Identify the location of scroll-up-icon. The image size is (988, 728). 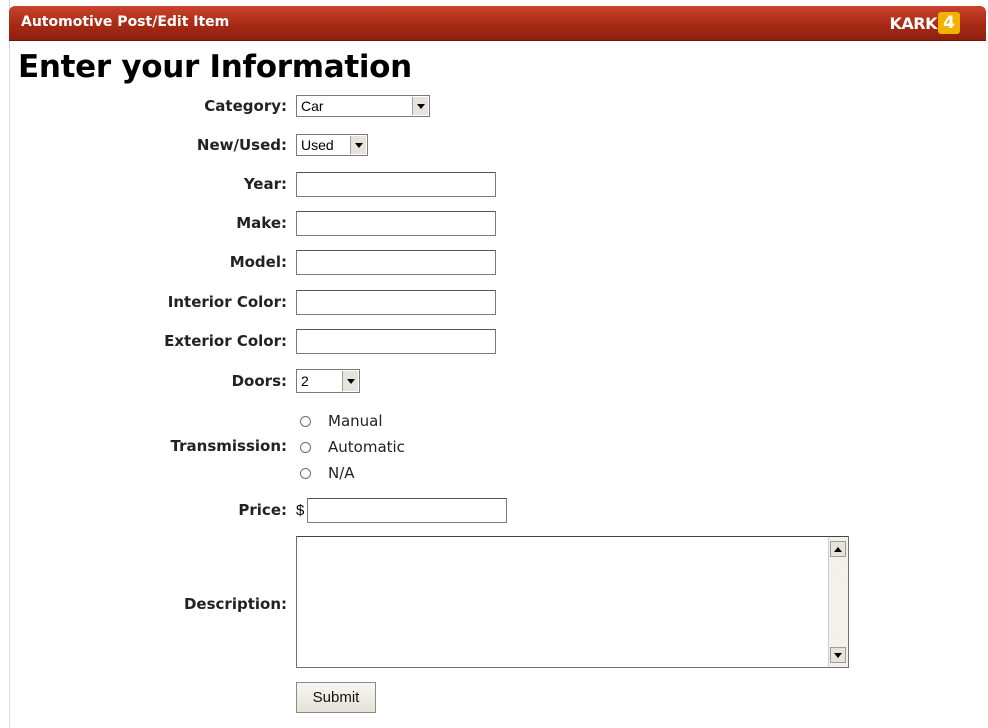
(838, 549).